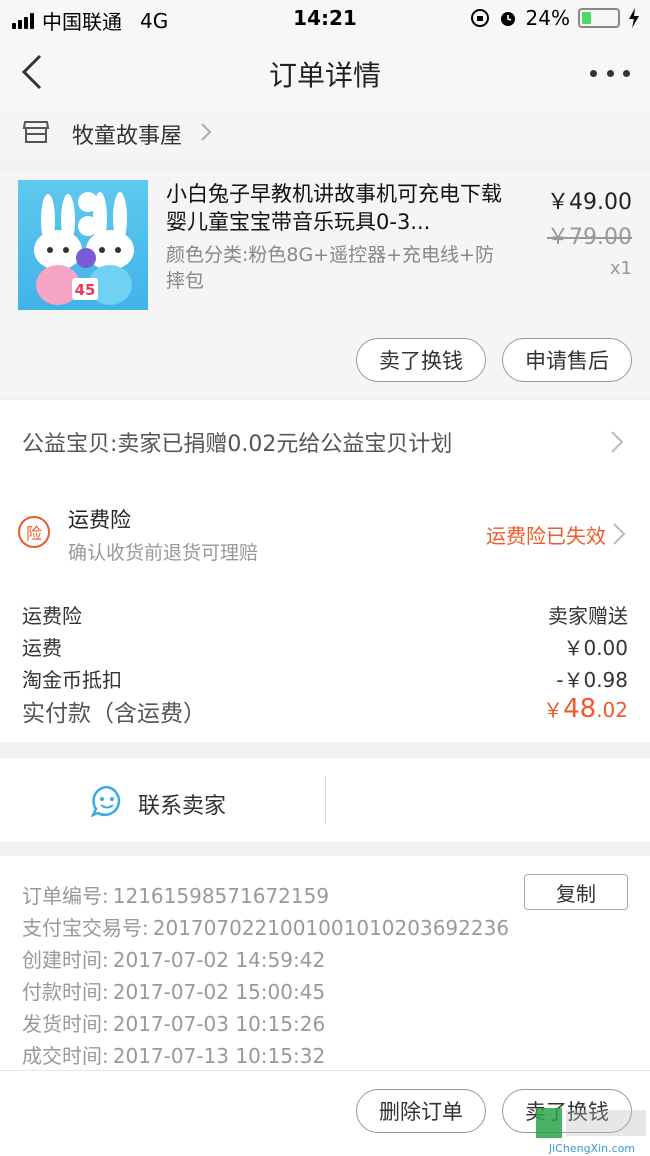 This screenshot has width=650, height=1156. I want to click on fee-label: 淘金币抵扣, so click(72, 680).